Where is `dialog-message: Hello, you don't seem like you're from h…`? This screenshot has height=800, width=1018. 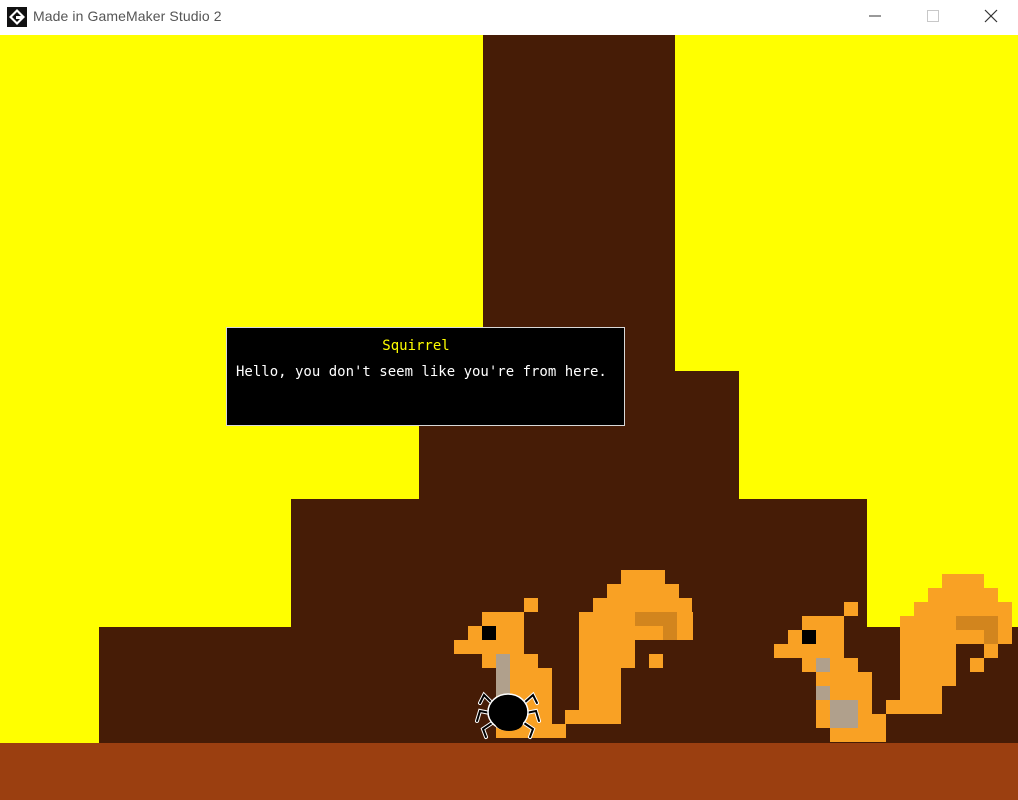
dialog-message: Hello, you don't seem like you're from h… is located at coordinates (421, 372).